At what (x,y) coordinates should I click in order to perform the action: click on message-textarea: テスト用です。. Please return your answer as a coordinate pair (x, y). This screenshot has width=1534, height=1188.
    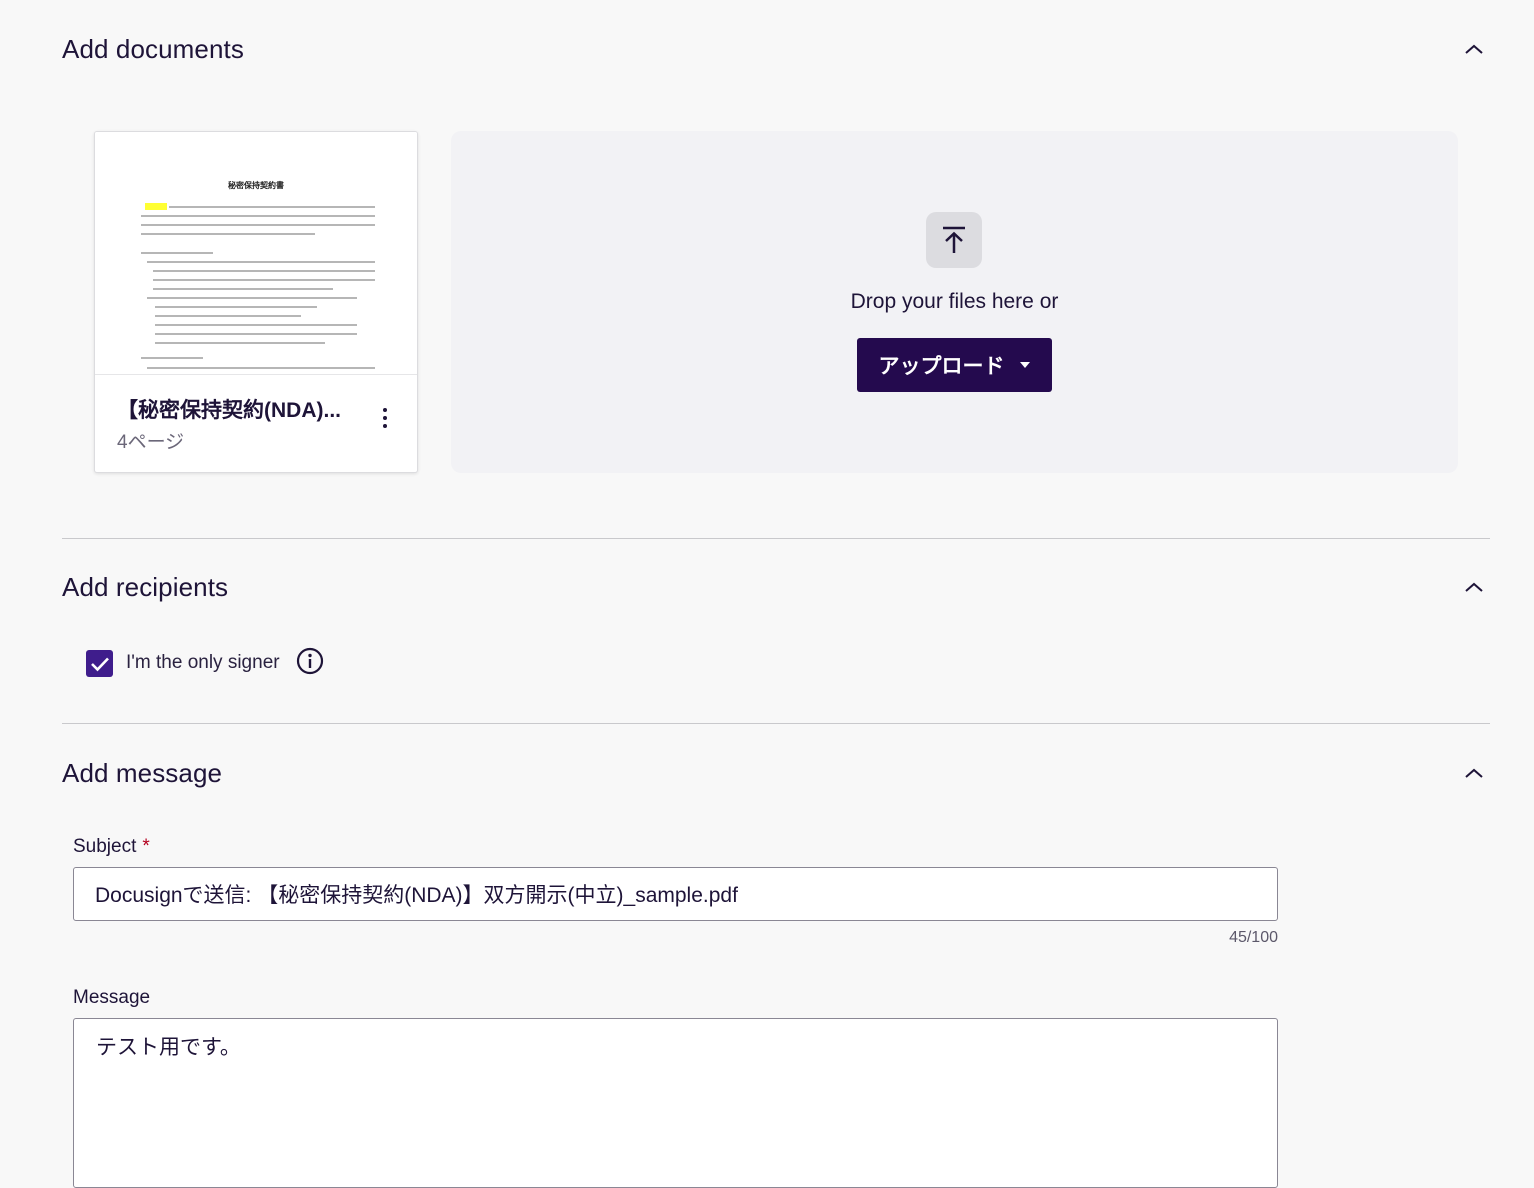
    Looking at the image, I should click on (675, 1103).